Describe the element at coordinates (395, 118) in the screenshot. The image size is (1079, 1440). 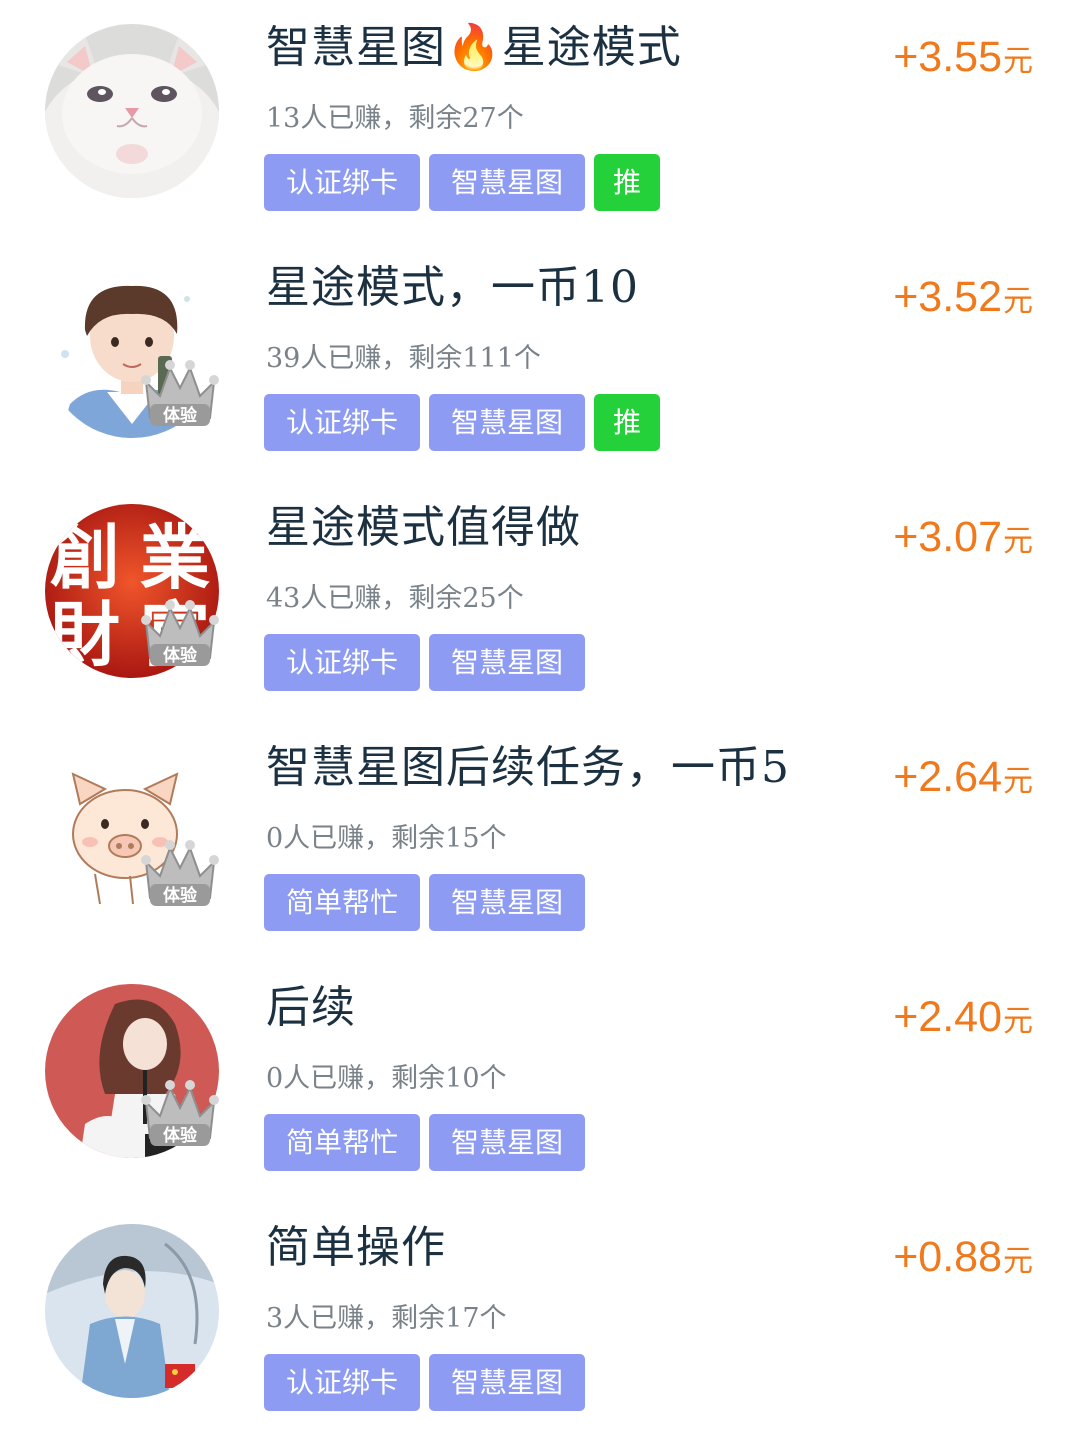
I see `task-progress-text: 13人已赚，剩余27个` at that location.